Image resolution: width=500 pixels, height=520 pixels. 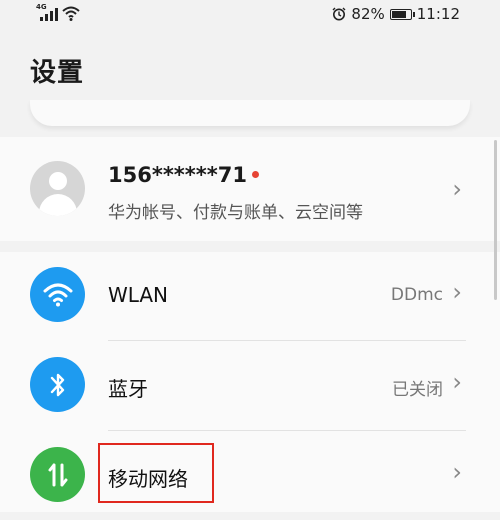 What do you see at coordinates (250, 113) in the screenshot?
I see `search-card` at bounding box center [250, 113].